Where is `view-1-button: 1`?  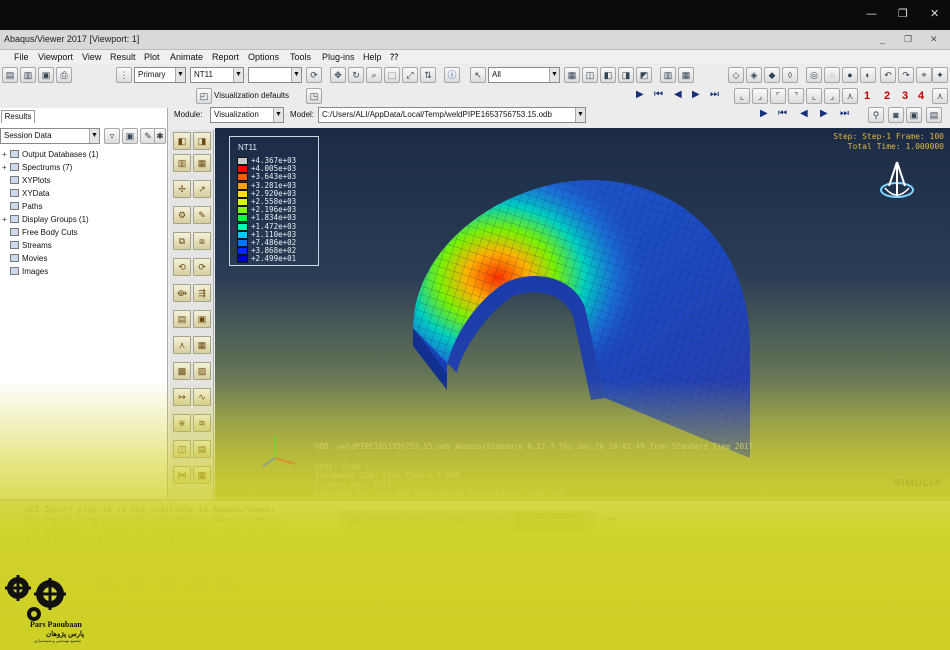
view-1-button: 1 is located at coordinates (867, 96).